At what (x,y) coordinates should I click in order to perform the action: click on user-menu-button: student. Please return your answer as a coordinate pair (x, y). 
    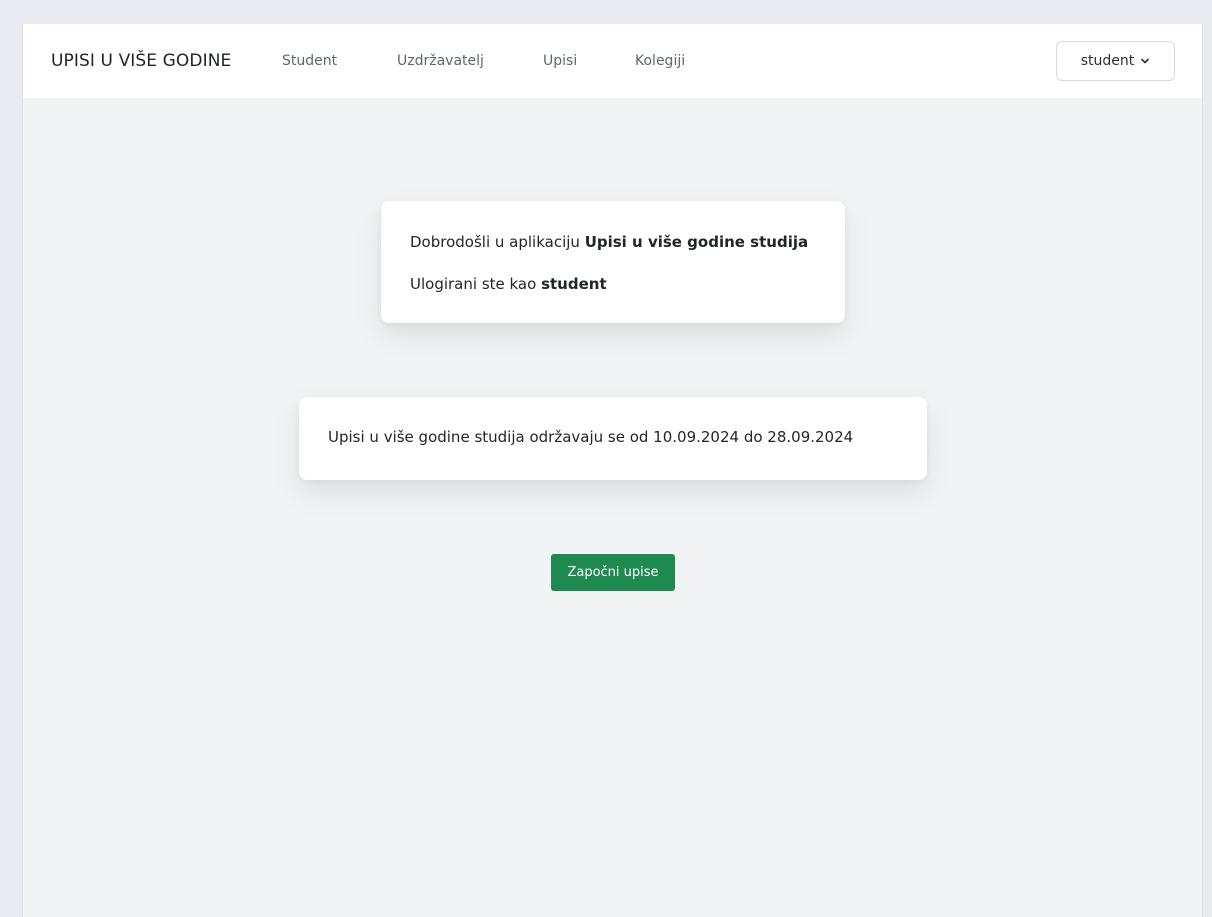
    Looking at the image, I should click on (1115, 61).